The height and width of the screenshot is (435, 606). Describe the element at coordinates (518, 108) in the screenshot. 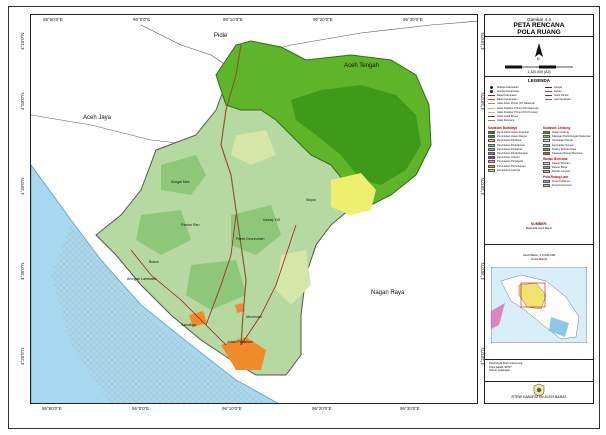

I see `legend-label: Jalan Kolektor Primer (KK Nasional)` at that location.